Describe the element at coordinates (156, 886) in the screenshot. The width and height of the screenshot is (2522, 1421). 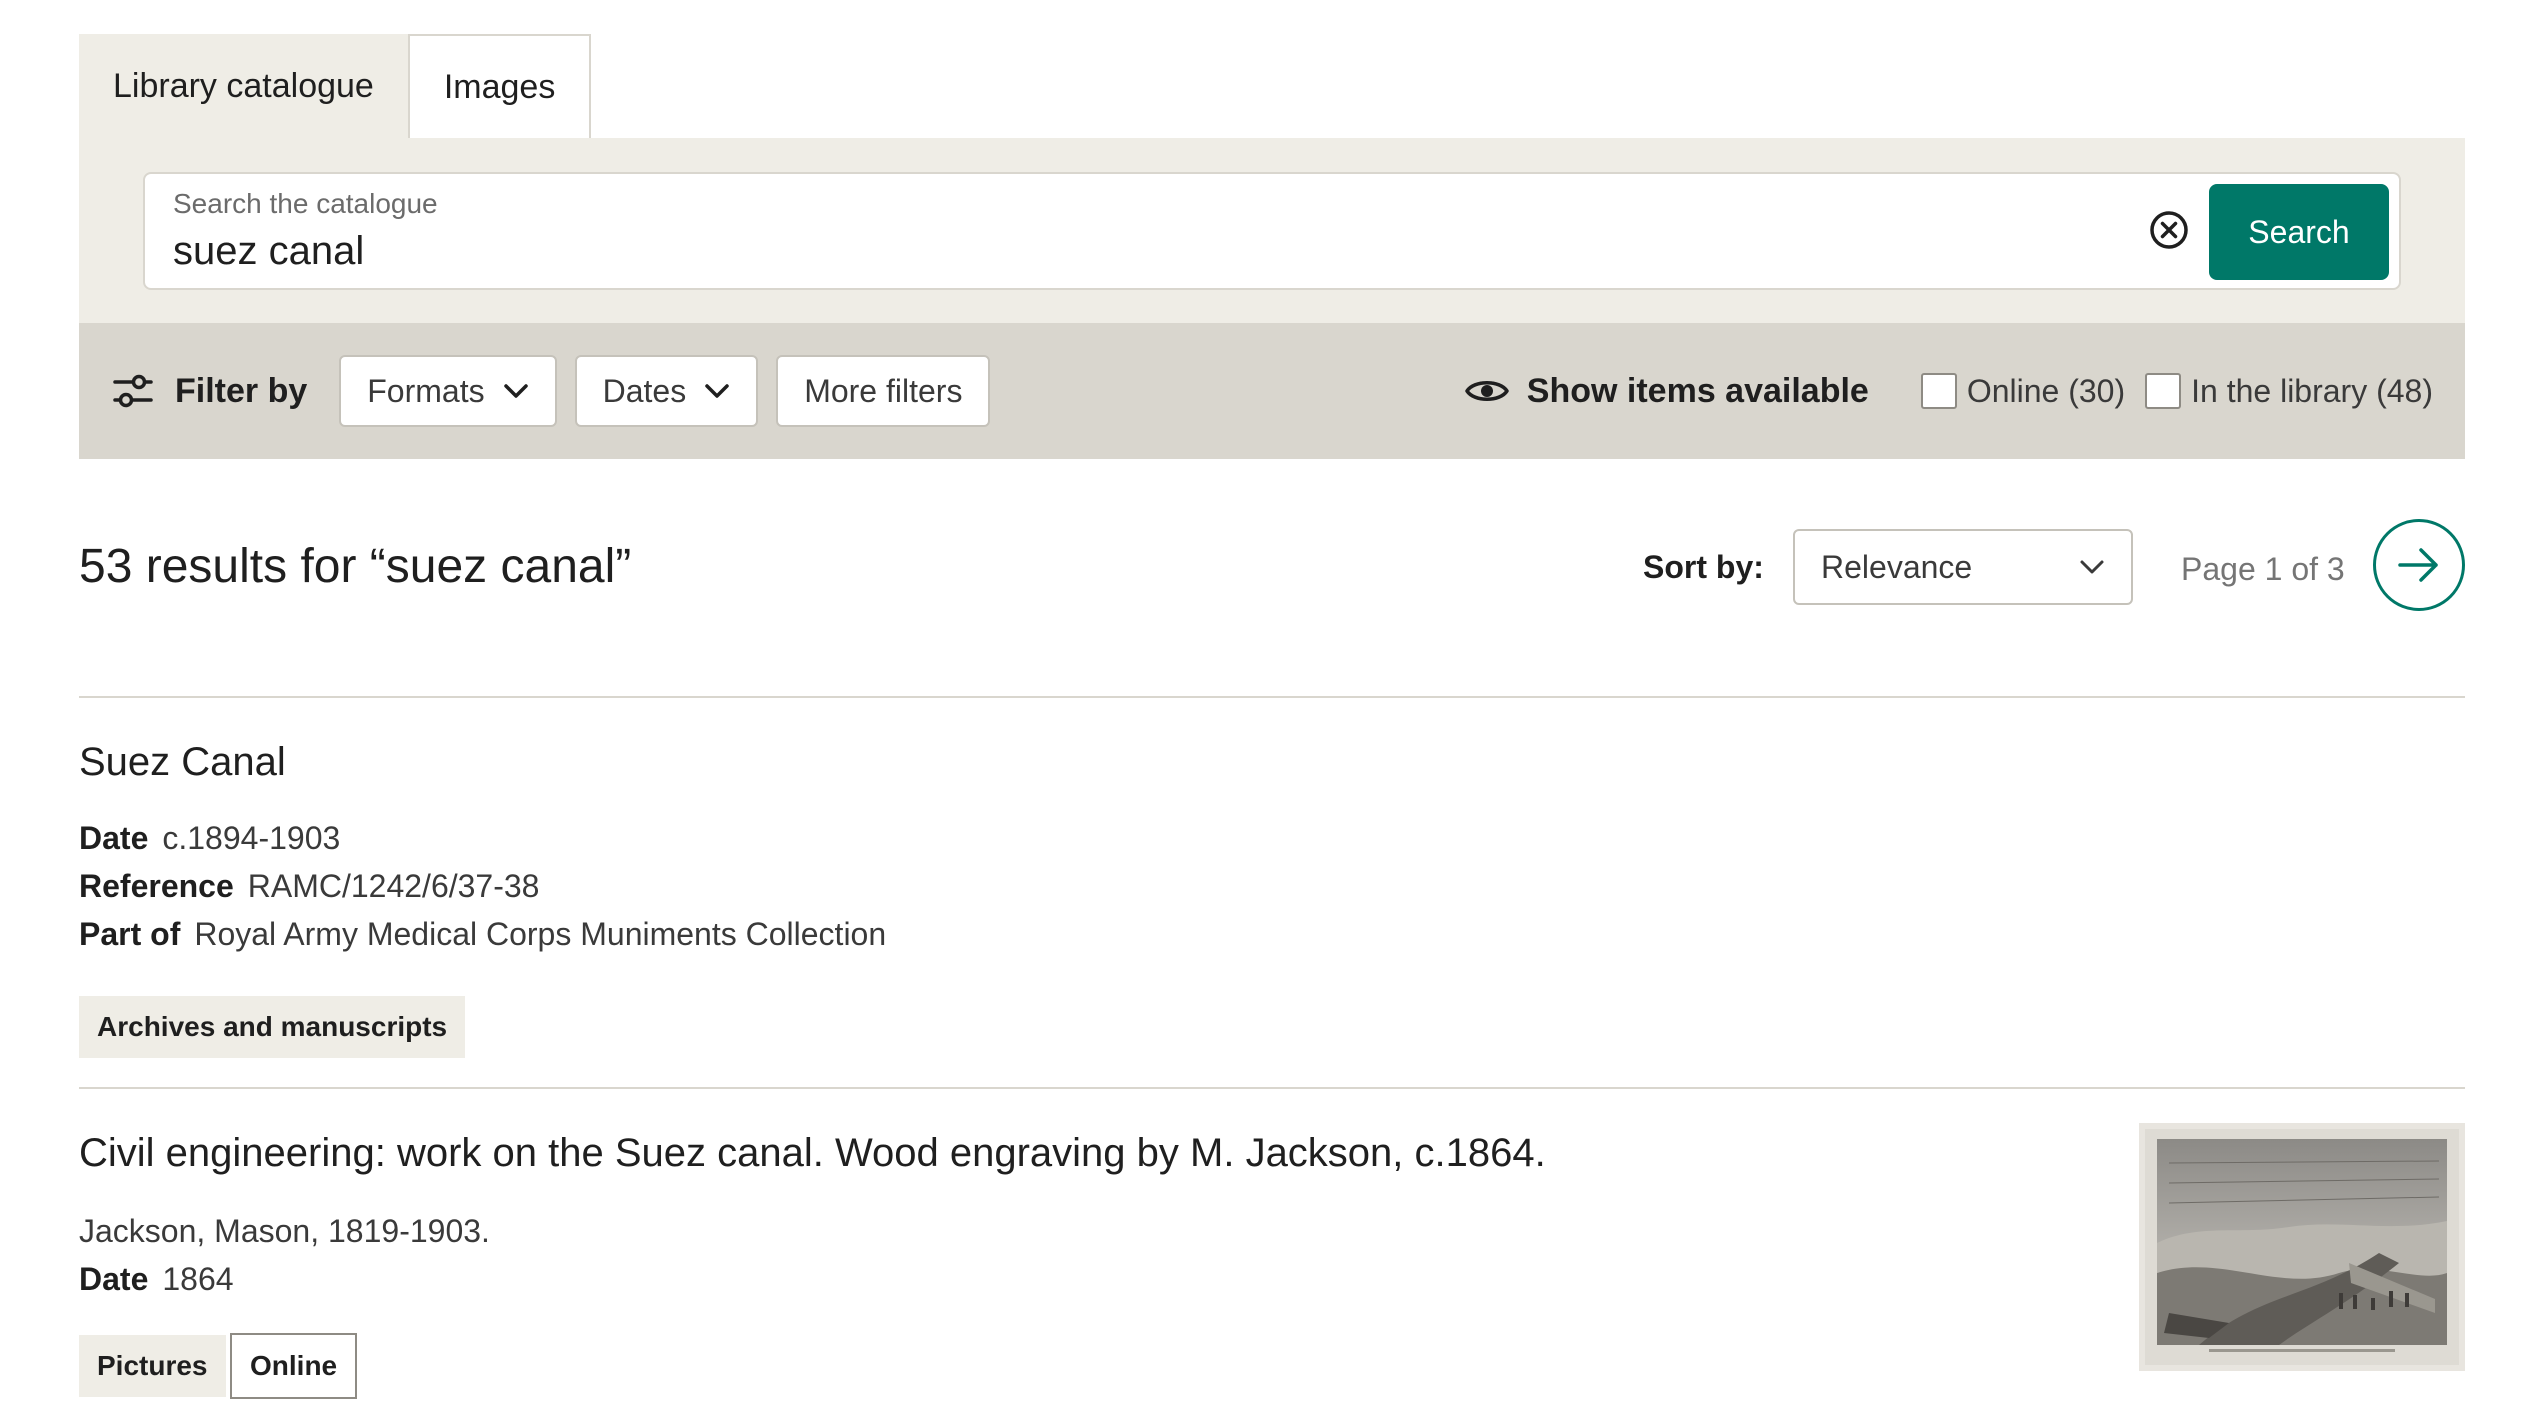
I see `meta-label: Reference` at that location.